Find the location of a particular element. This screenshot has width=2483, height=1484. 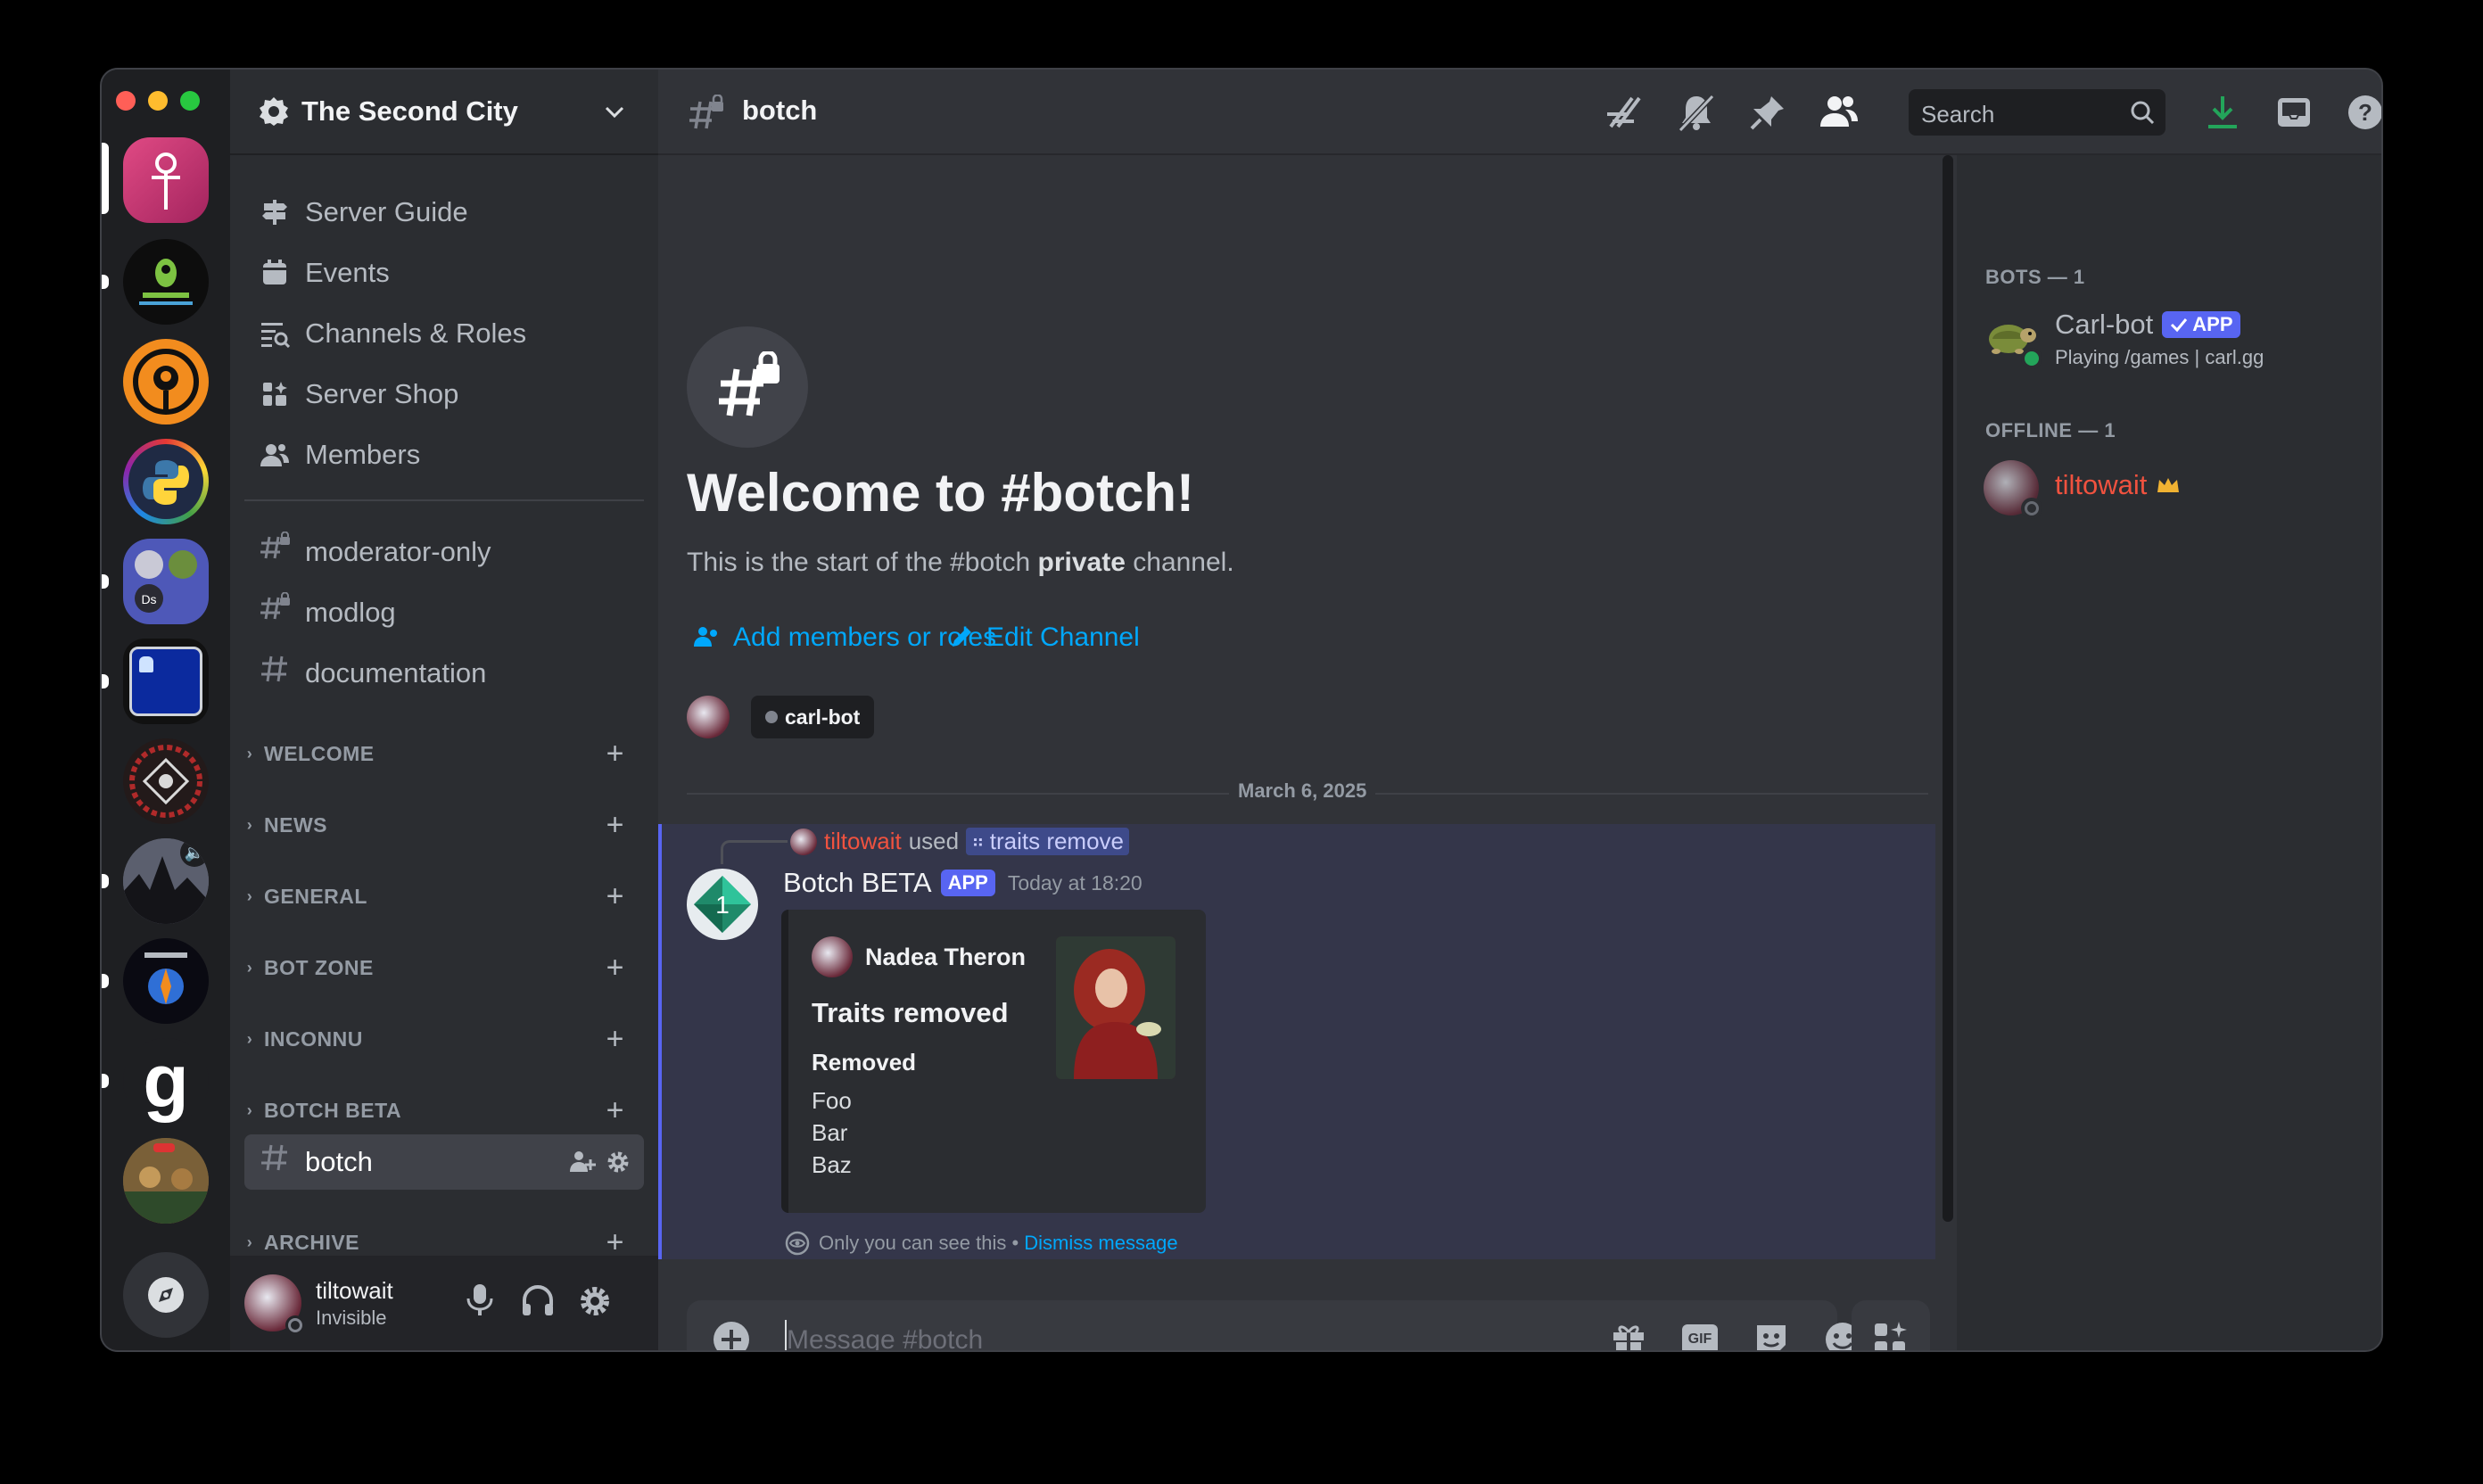

user-settings-gear-icon is located at coordinates (595, 1303).